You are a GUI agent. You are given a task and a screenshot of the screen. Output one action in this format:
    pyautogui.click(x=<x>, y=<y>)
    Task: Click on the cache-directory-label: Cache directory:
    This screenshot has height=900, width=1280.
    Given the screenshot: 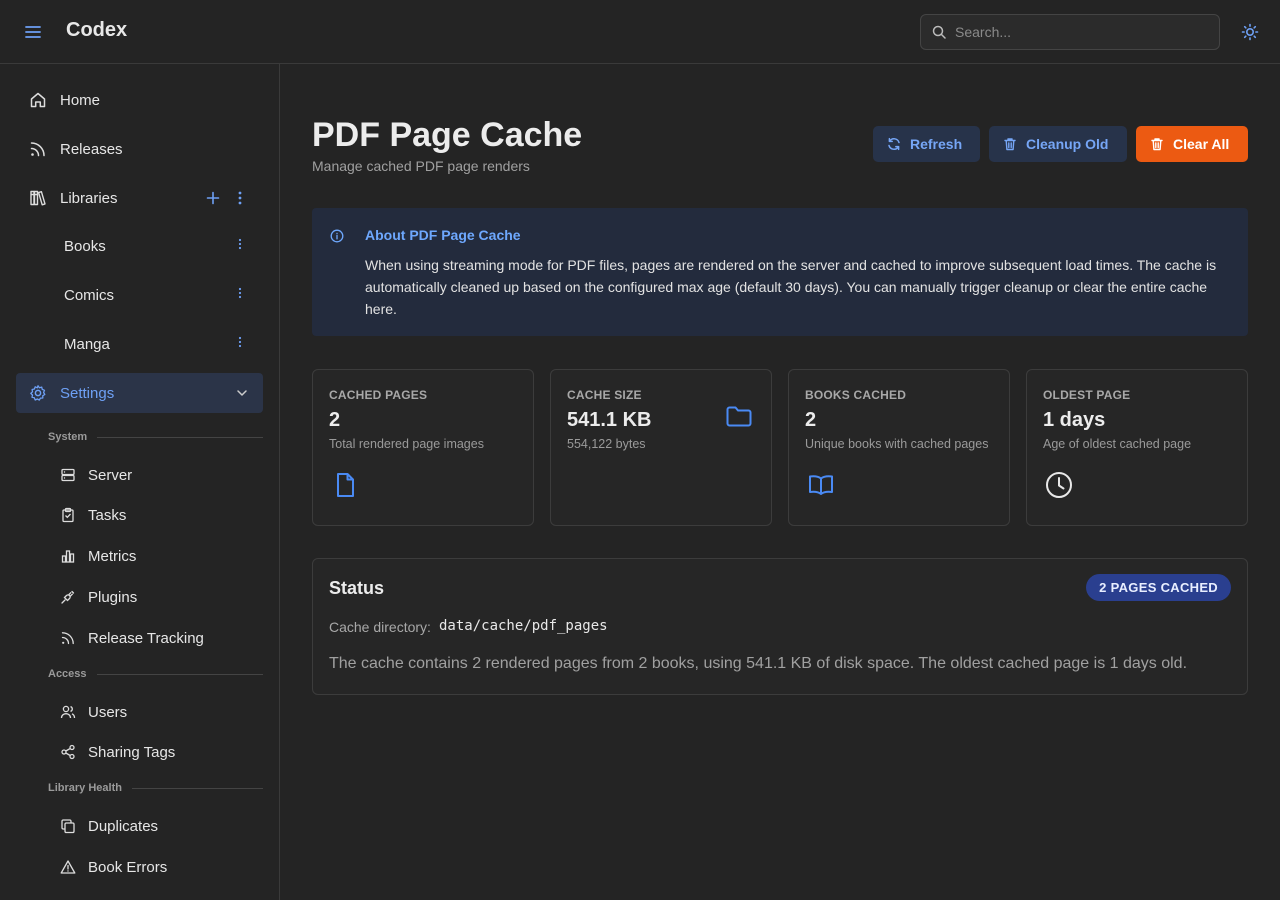 What is the action you would take?
    pyautogui.click(x=380, y=627)
    